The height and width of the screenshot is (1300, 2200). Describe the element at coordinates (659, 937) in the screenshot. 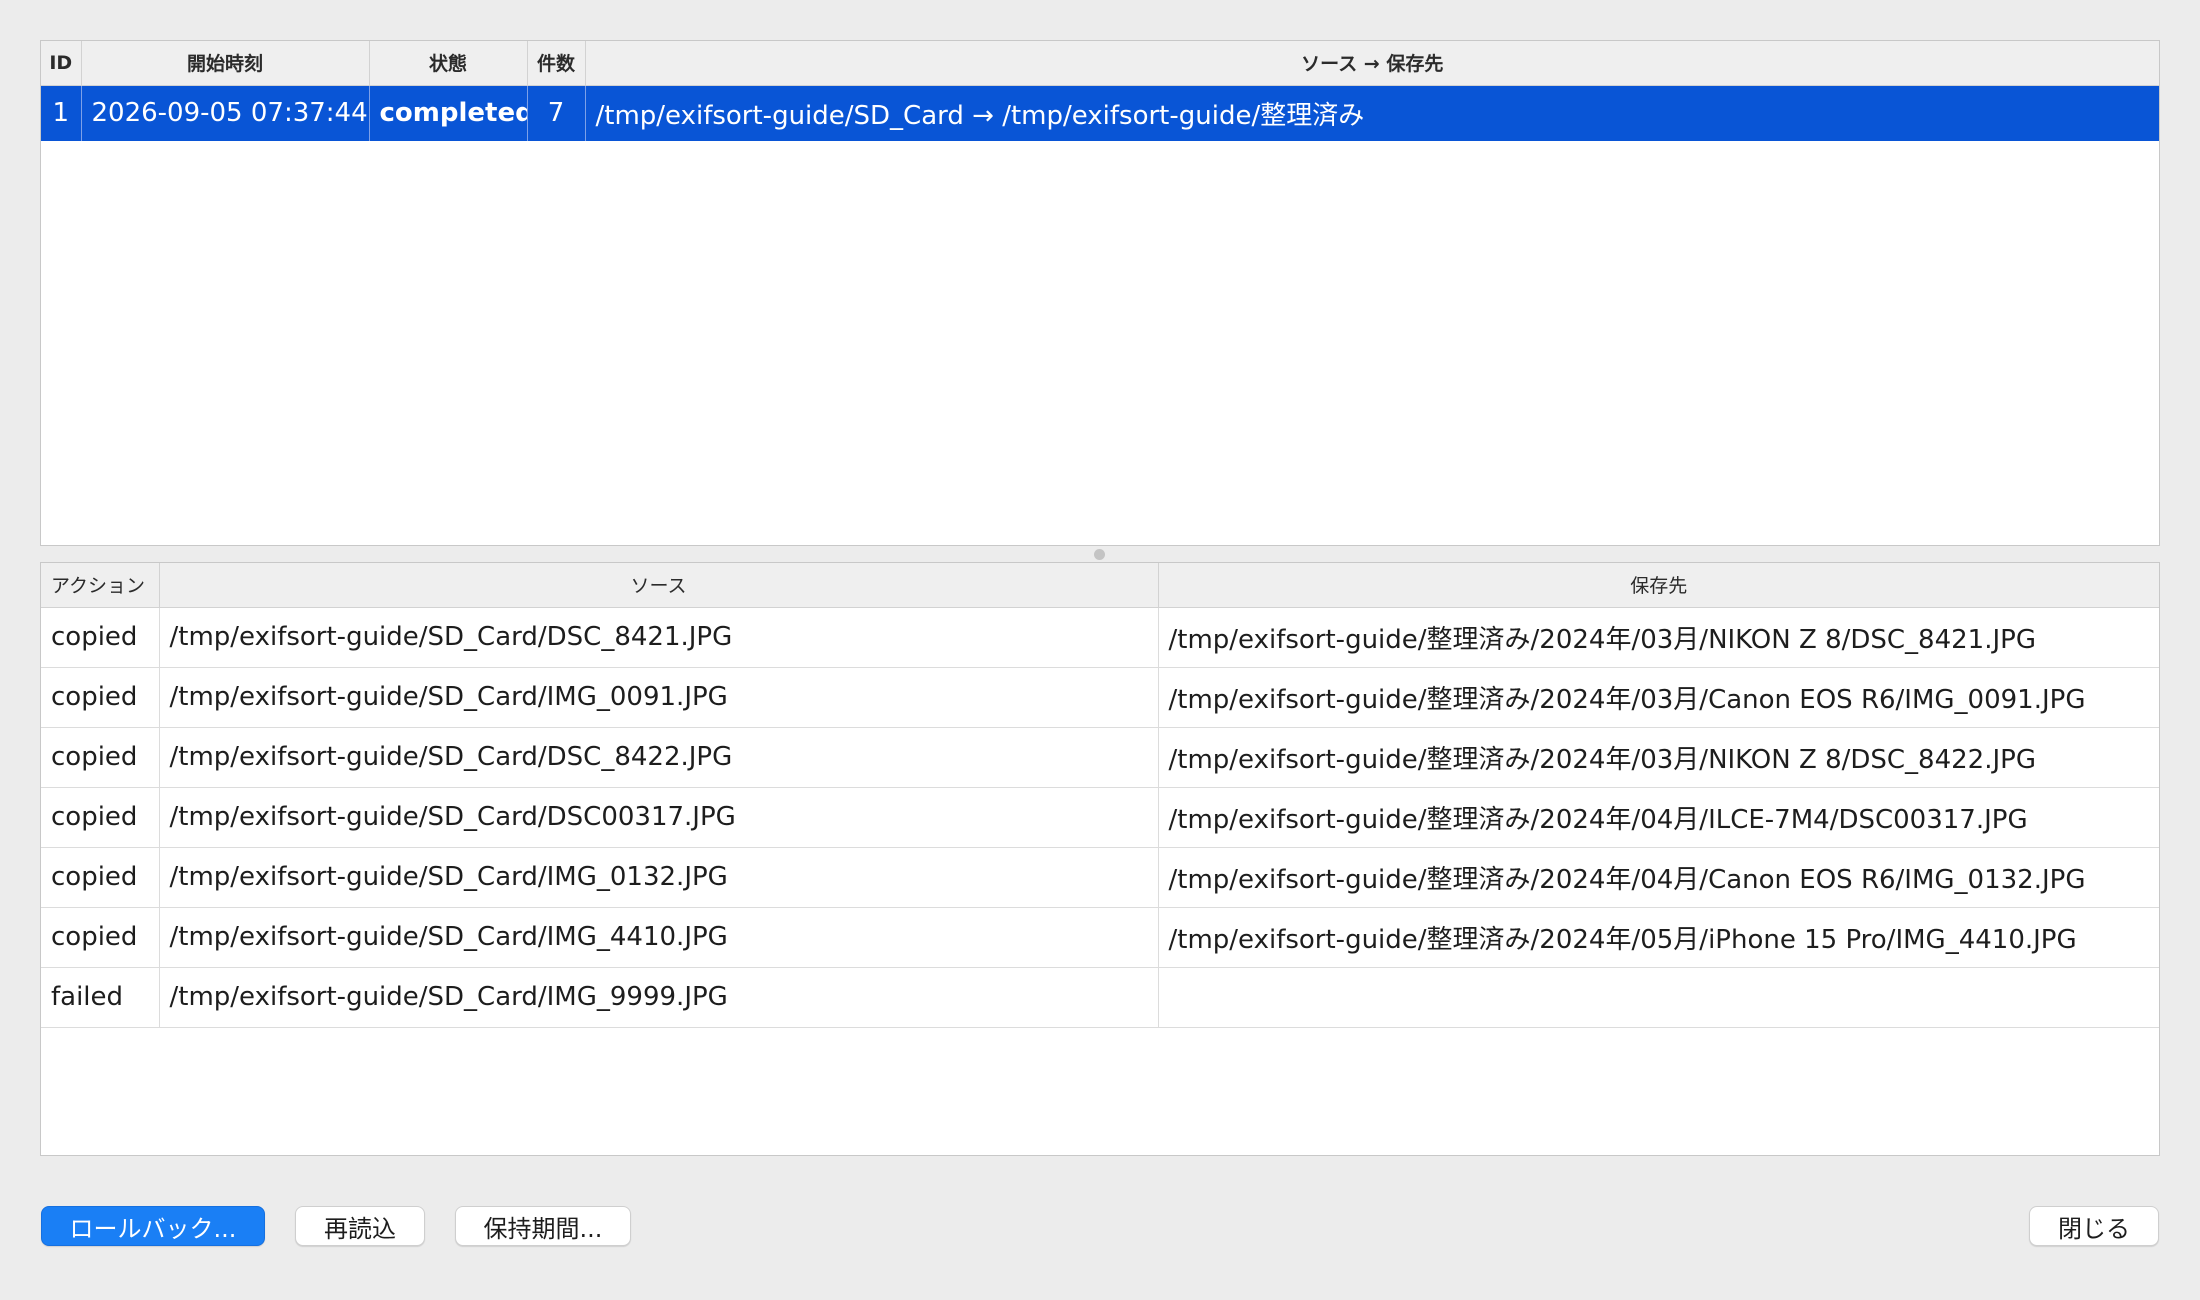

I see `operation-source-cell: /tmp/exifsort-guide/SD_Card/IMG_4410.JPG` at that location.